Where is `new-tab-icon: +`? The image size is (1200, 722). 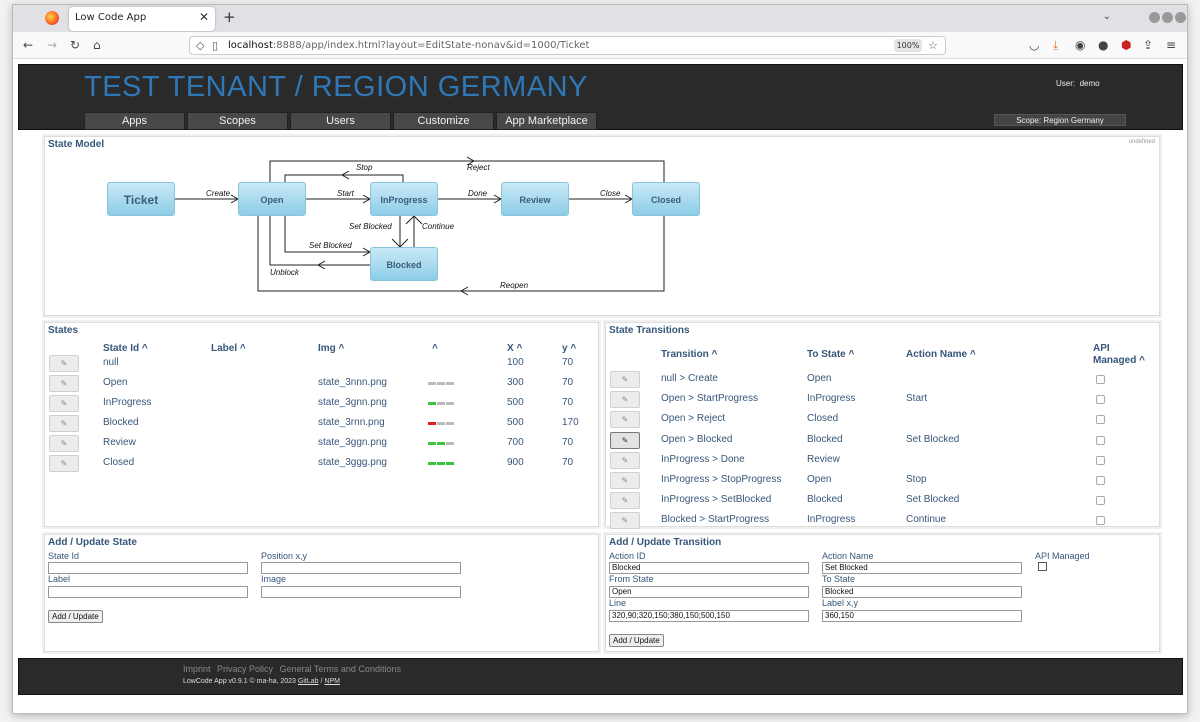 new-tab-icon: + is located at coordinates (229, 17).